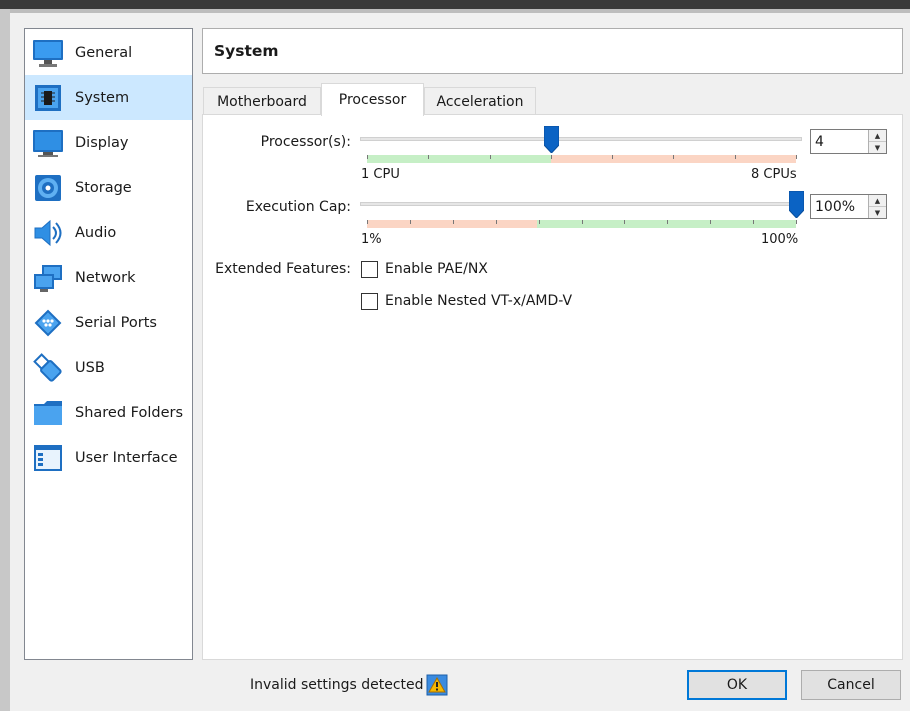 The width and height of the screenshot is (910, 711). Describe the element at coordinates (283, 269) in the screenshot. I see `extended-features-label: Extended Features:` at that location.